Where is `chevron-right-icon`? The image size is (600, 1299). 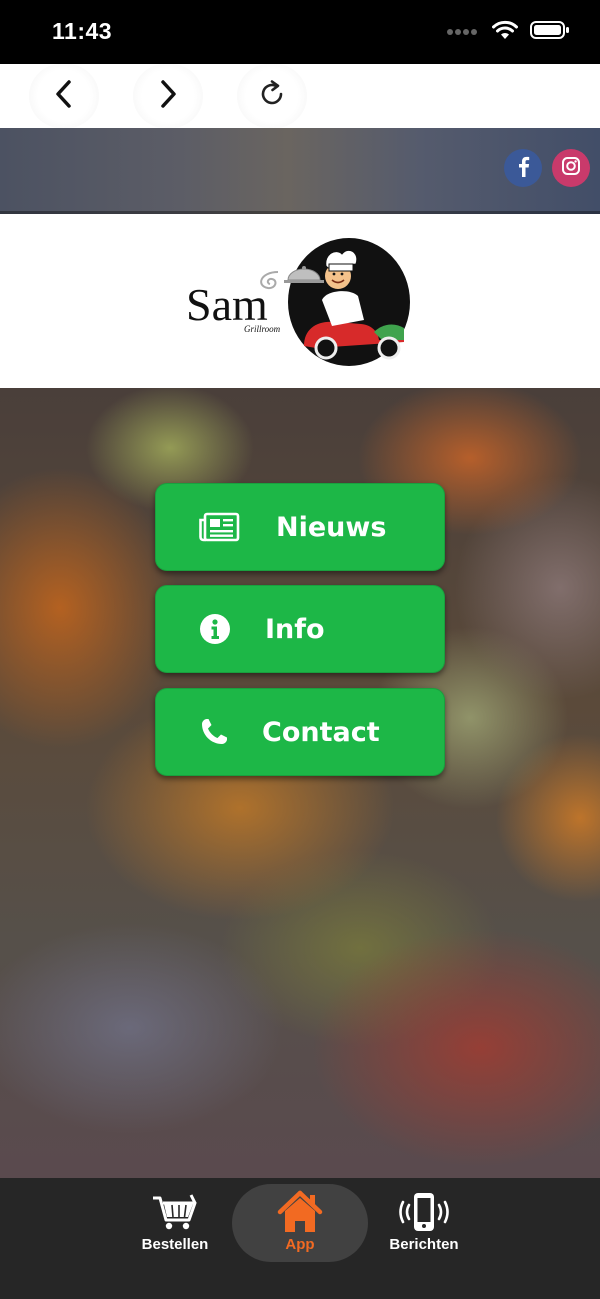 chevron-right-icon is located at coordinates (168, 96).